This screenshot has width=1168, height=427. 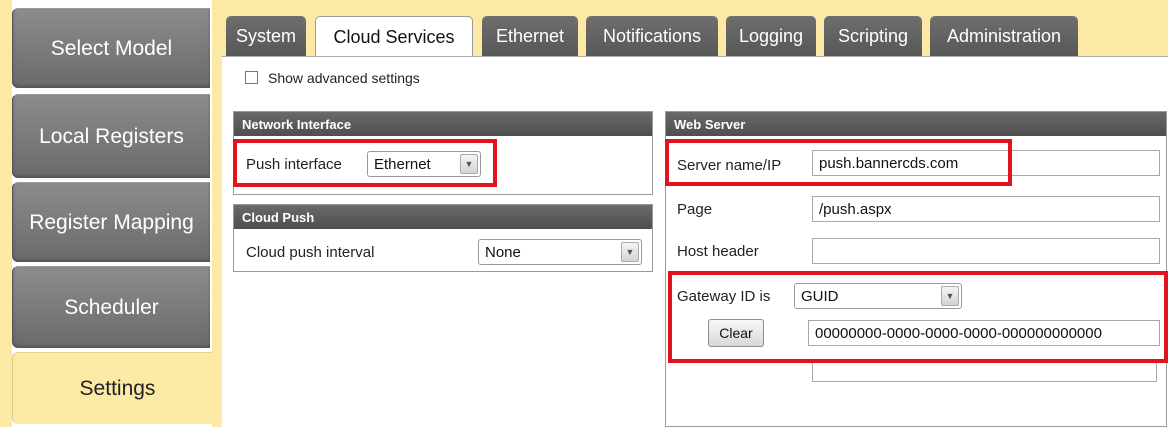 What do you see at coordinates (443, 217) in the screenshot?
I see `cloud-push-header: Cloud Push` at bounding box center [443, 217].